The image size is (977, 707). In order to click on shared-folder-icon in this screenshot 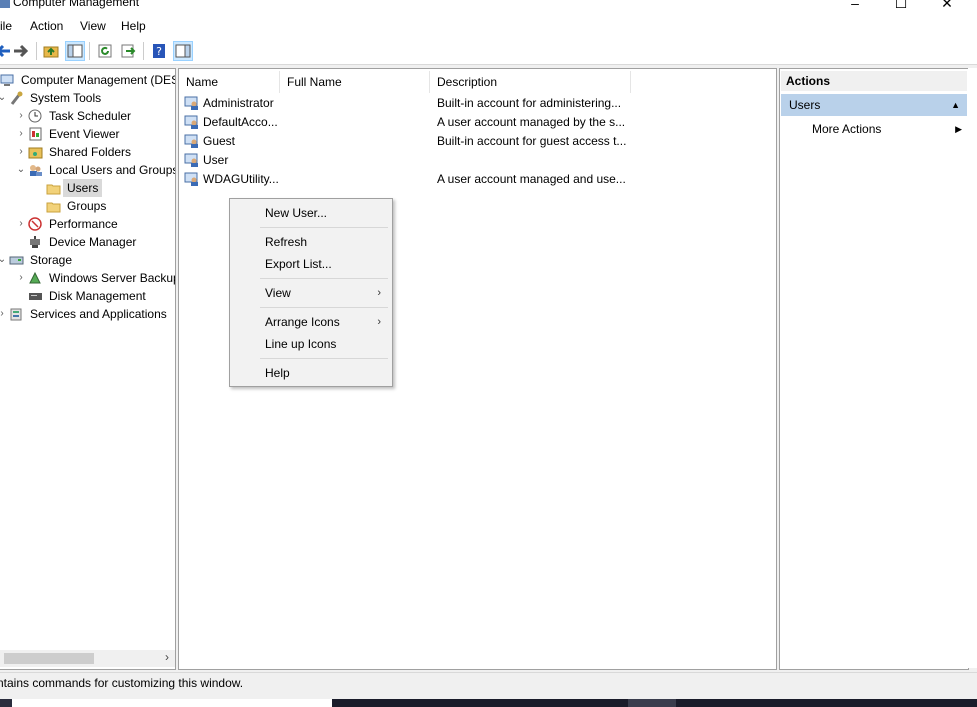, I will do `click(35, 153)`.